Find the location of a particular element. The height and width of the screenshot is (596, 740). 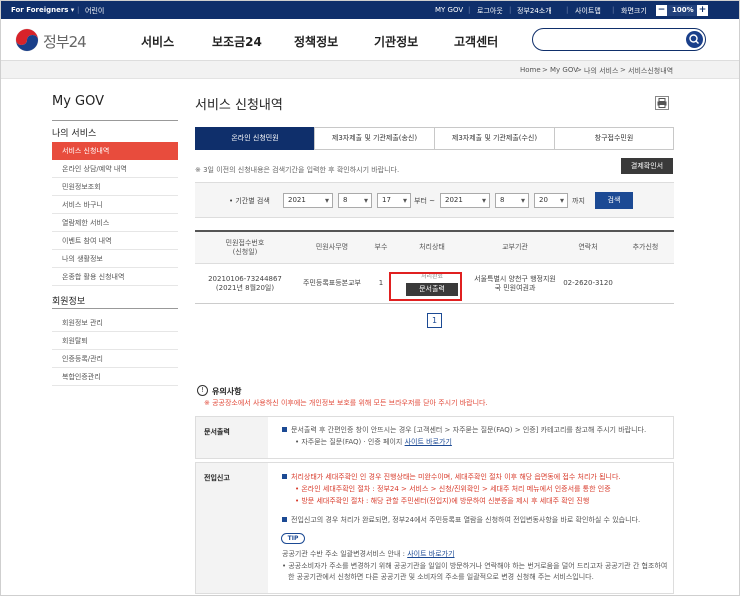

print-icon is located at coordinates (662, 103).